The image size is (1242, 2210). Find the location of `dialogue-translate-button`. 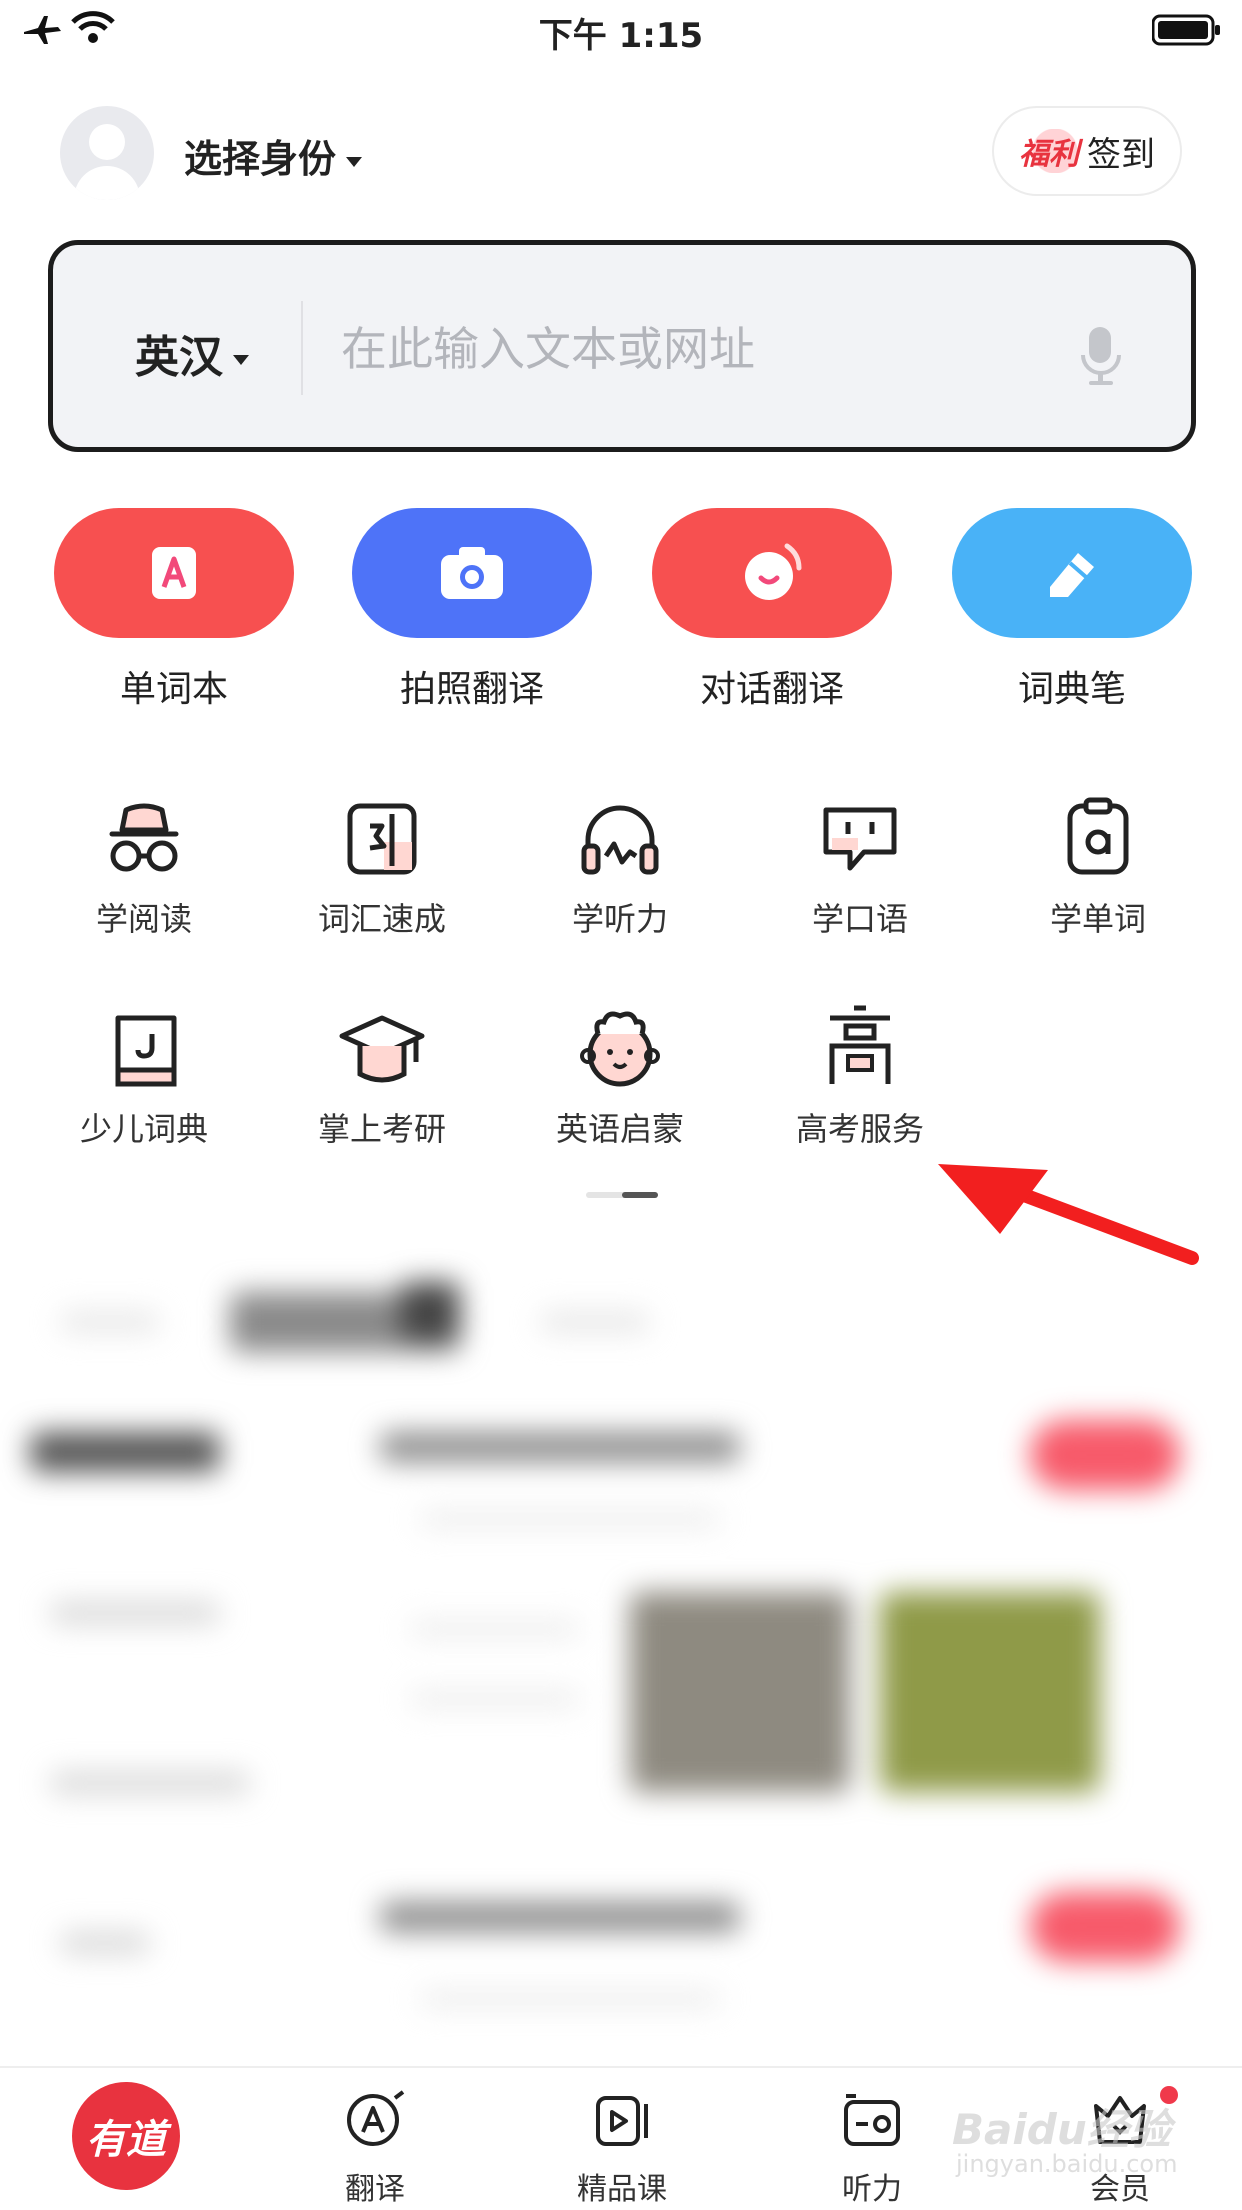

dialogue-translate-button is located at coordinates (772, 573).